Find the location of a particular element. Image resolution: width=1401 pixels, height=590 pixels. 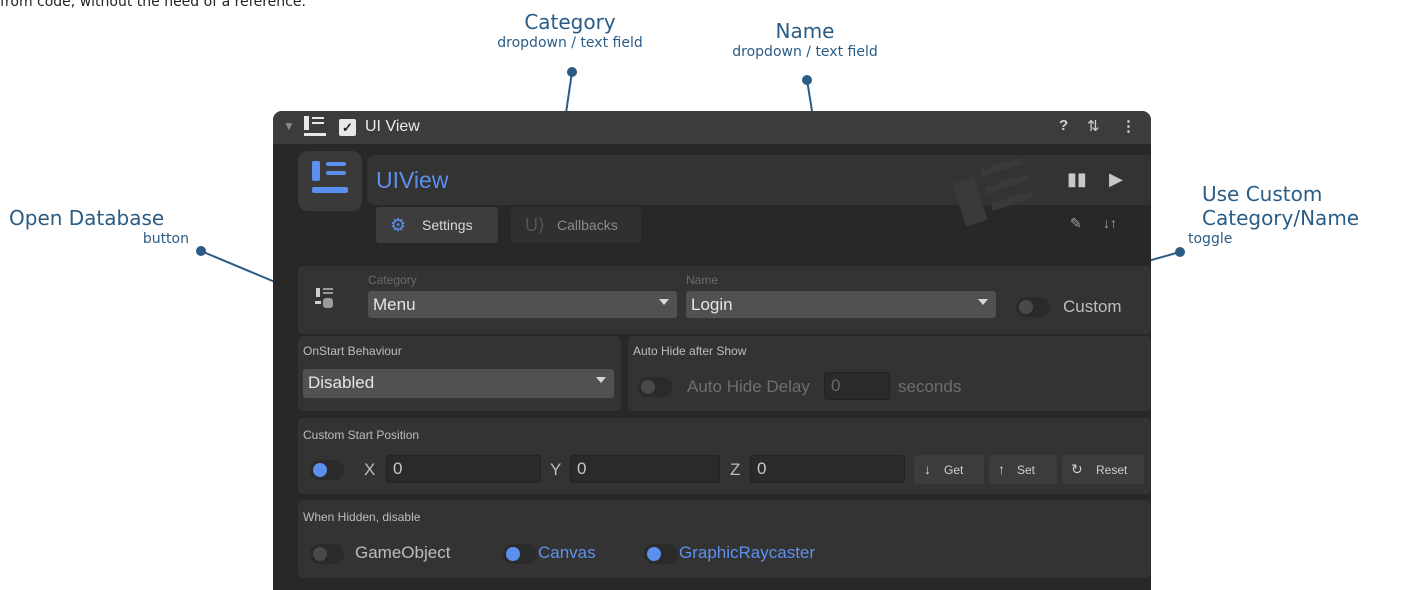

name-annotation-title: Name is located at coordinates (805, 31).